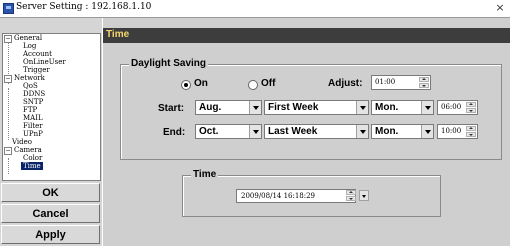 Image resolution: width=510 pixels, height=246 pixels. What do you see at coordinates (293, 131) in the screenshot?
I see `end-week-value: Last Week` at bounding box center [293, 131].